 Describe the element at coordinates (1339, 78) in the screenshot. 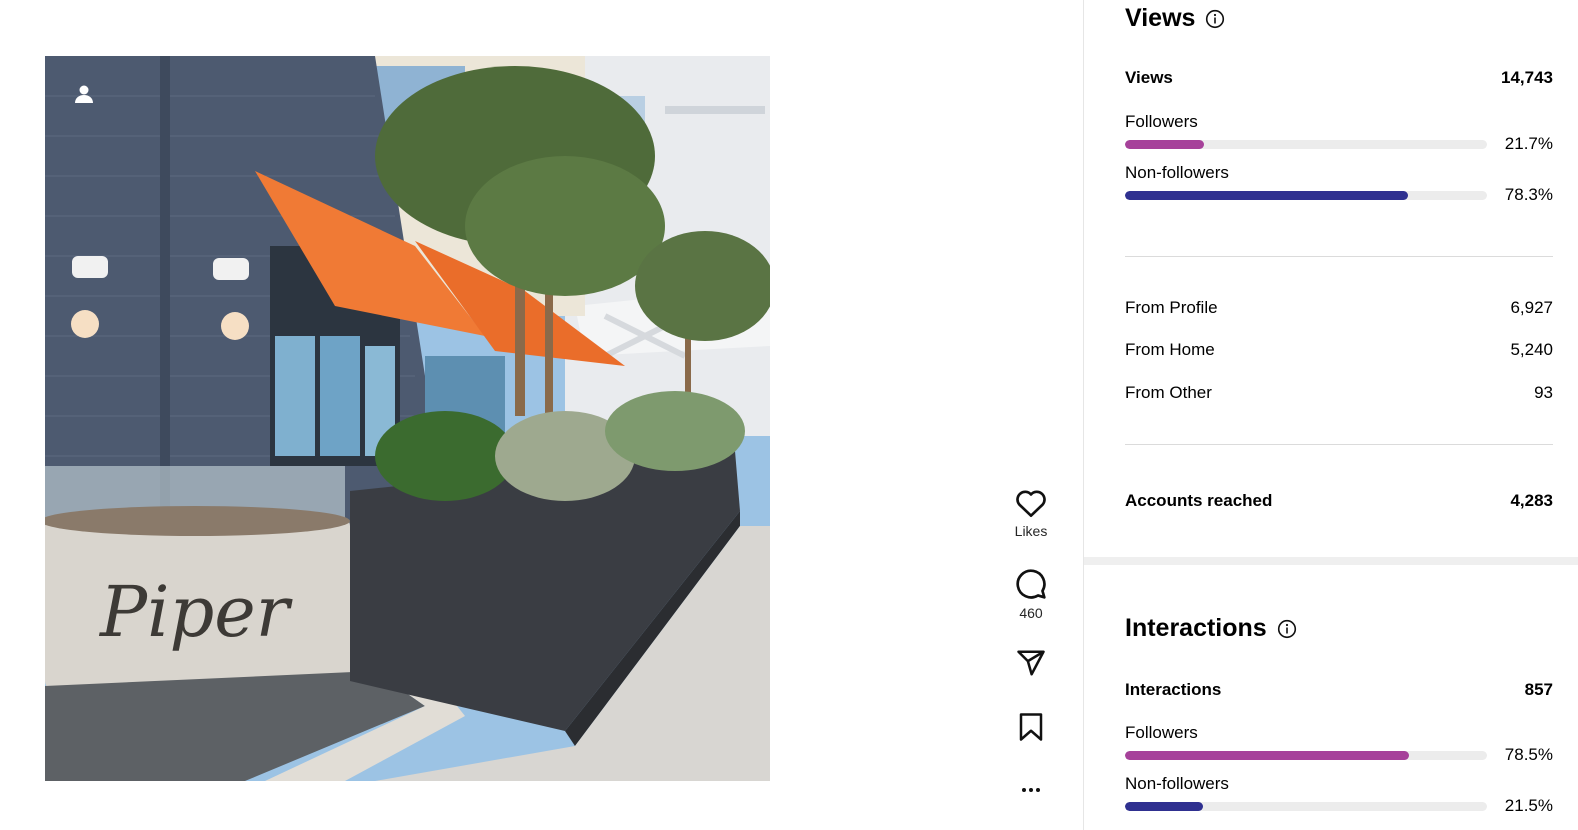

I see `views-total-row: Views 14,743` at that location.